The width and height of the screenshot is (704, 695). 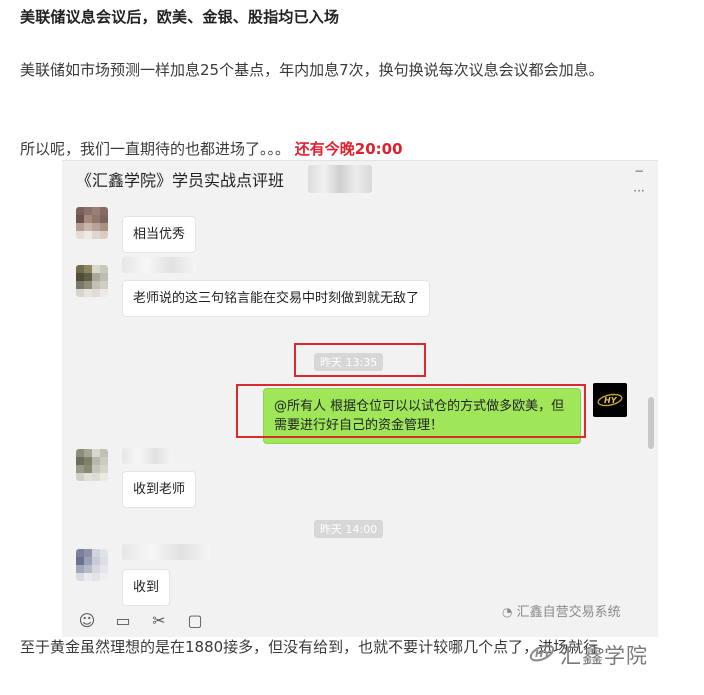 What do you see at coordinates (651, 423) in the screenshot?
I see `chat-scrollbar` at bounding box center [651, 423].